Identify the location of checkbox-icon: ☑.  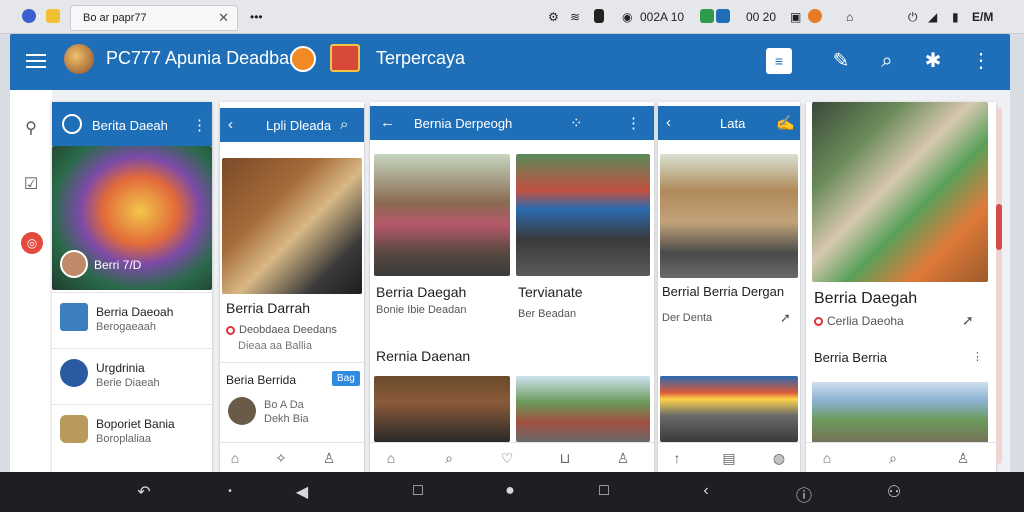
(31, 184).